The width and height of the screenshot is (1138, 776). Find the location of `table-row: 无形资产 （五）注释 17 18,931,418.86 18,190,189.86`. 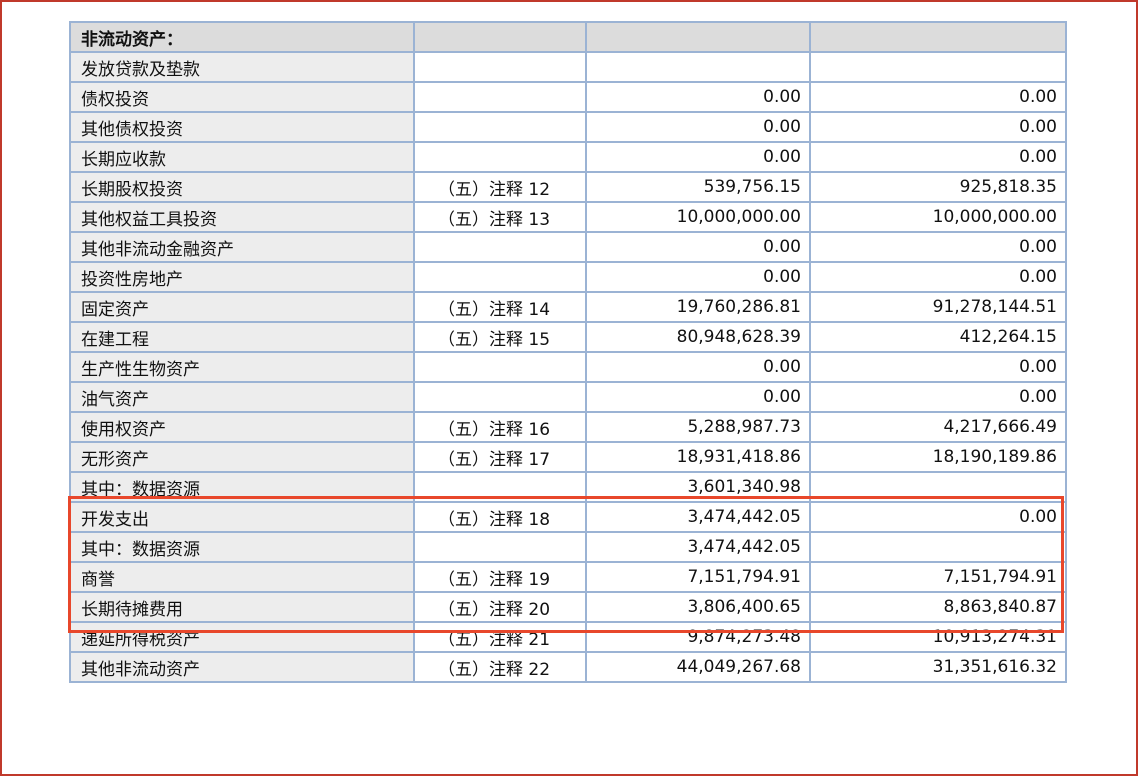

table-row: 无形资产 （五）注释 17 18,931,418.86 18,190,189.86 is located at coordinates (568, 457).